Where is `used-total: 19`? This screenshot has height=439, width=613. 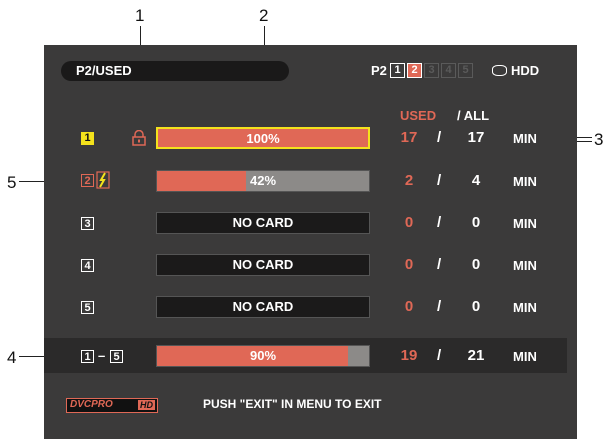
used-total: 19 is located at coordinates (409, 355).